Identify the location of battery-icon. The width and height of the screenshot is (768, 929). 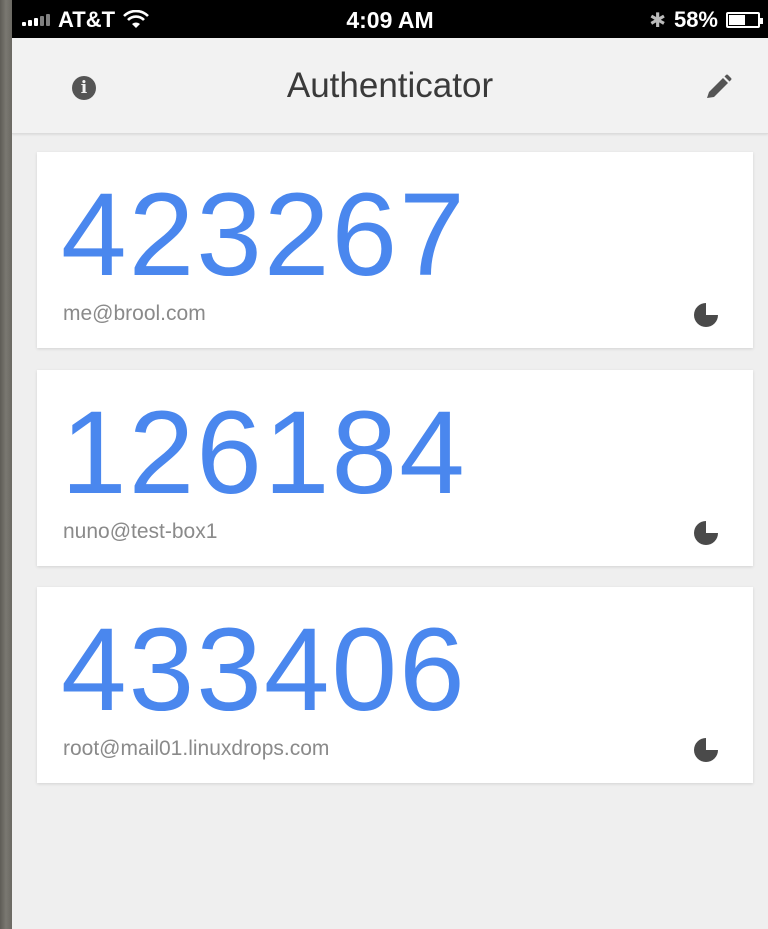
(744, 20).